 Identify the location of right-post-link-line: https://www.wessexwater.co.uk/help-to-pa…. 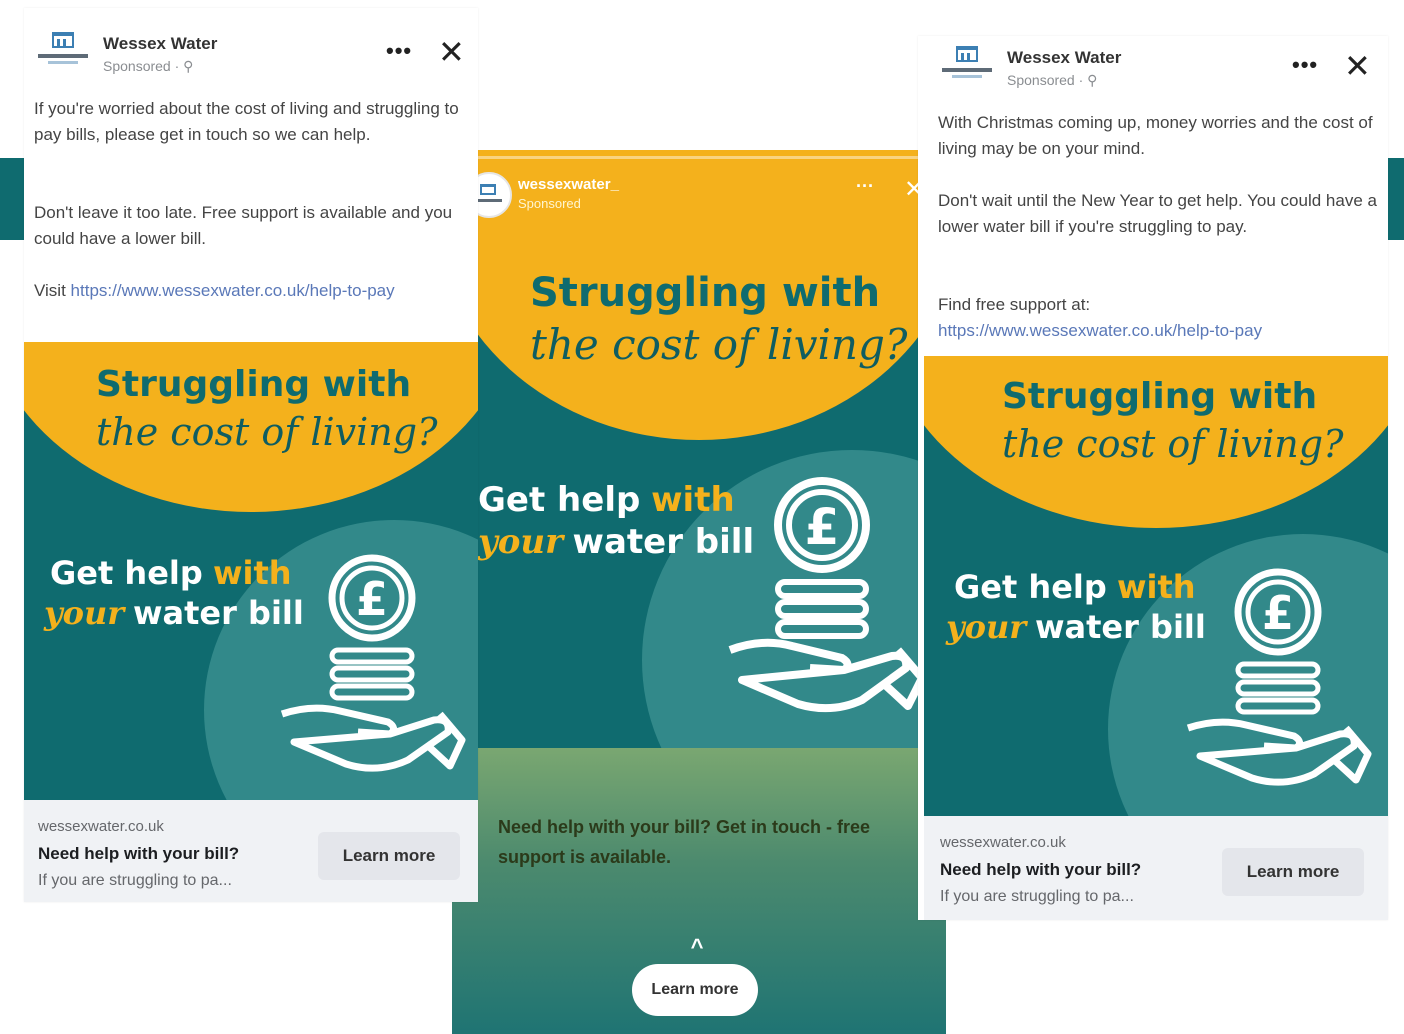
(1158, 331).